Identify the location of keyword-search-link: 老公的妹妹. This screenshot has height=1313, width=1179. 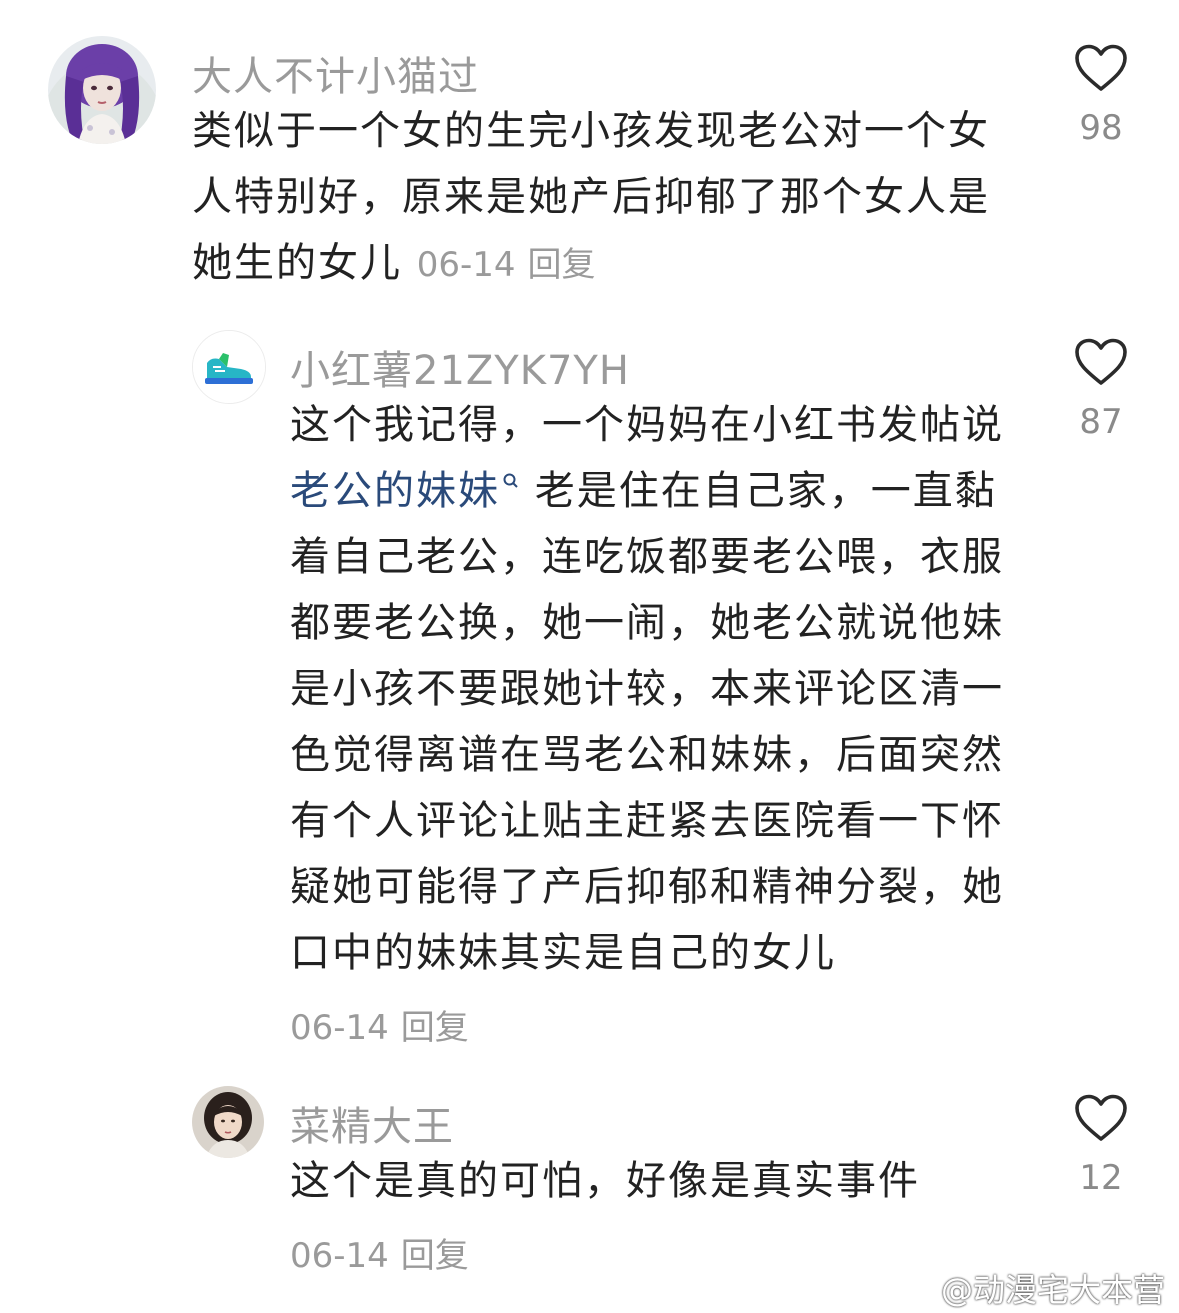
(405, 491).